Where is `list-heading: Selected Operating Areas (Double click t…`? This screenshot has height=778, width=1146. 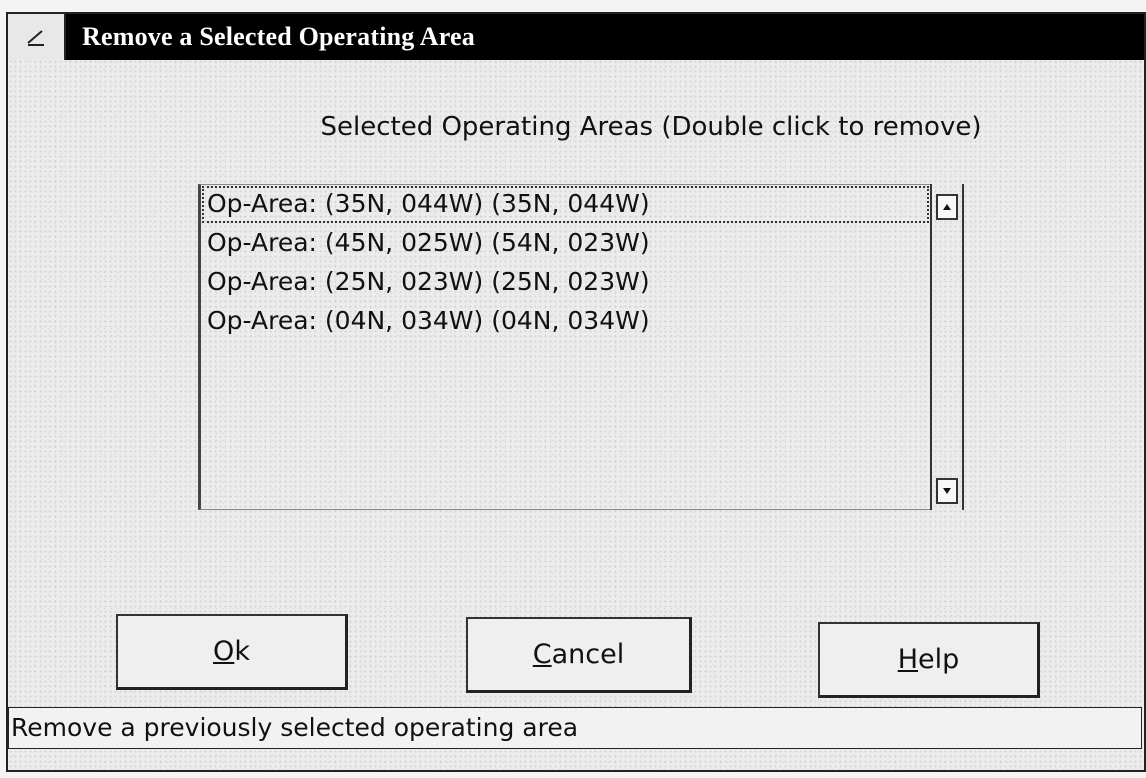 list-heading: Selected Operating Areas (Double click t… is located at coordinates (651, 127).